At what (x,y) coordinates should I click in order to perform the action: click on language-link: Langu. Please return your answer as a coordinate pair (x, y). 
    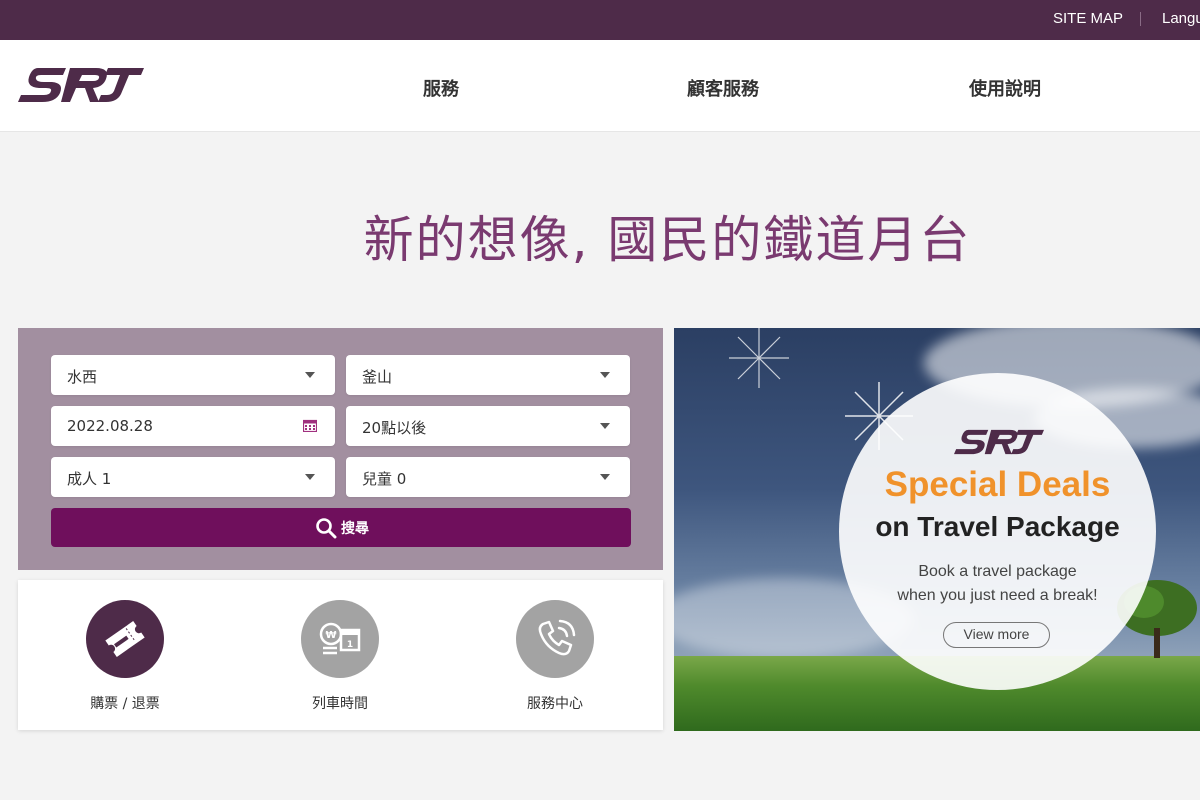
    Looking at the image, I should click on (1181, 18).